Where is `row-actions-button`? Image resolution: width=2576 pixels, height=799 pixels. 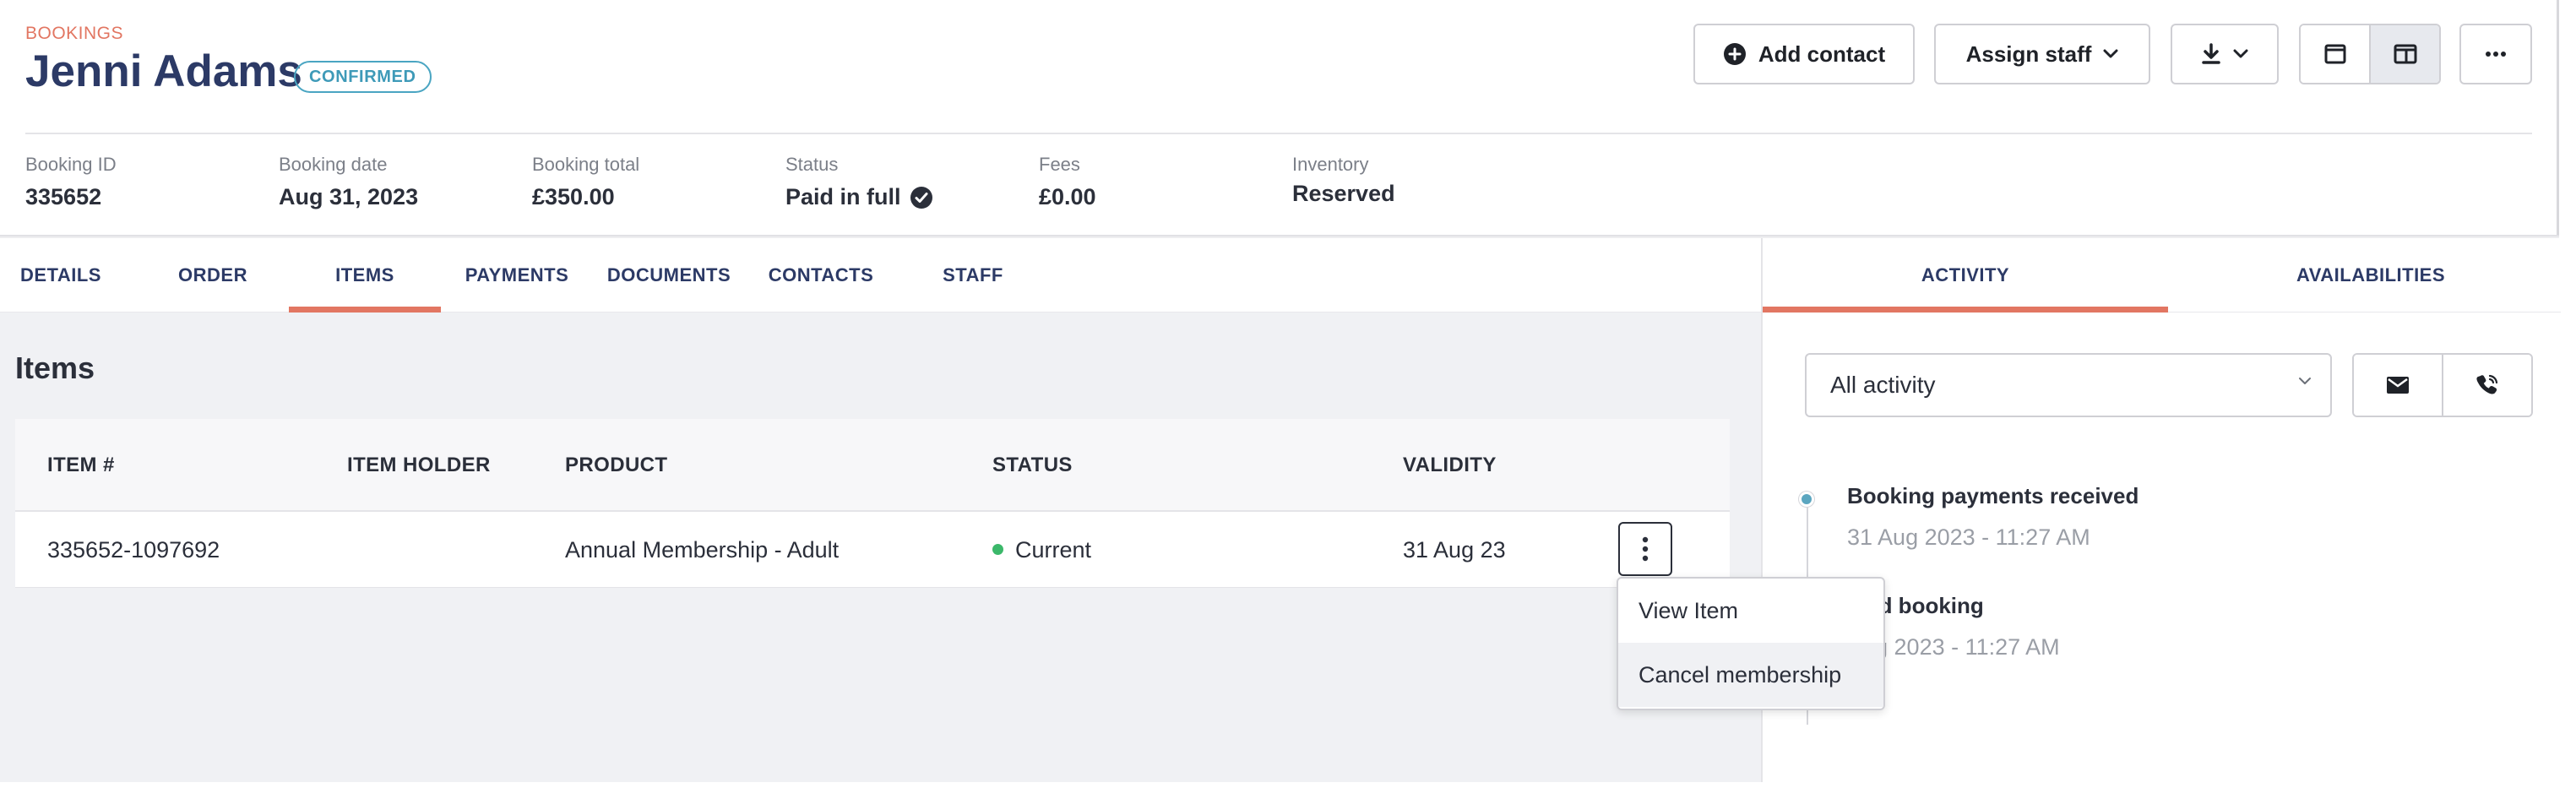 row-actions-button is located at coordinates (1645, 549).